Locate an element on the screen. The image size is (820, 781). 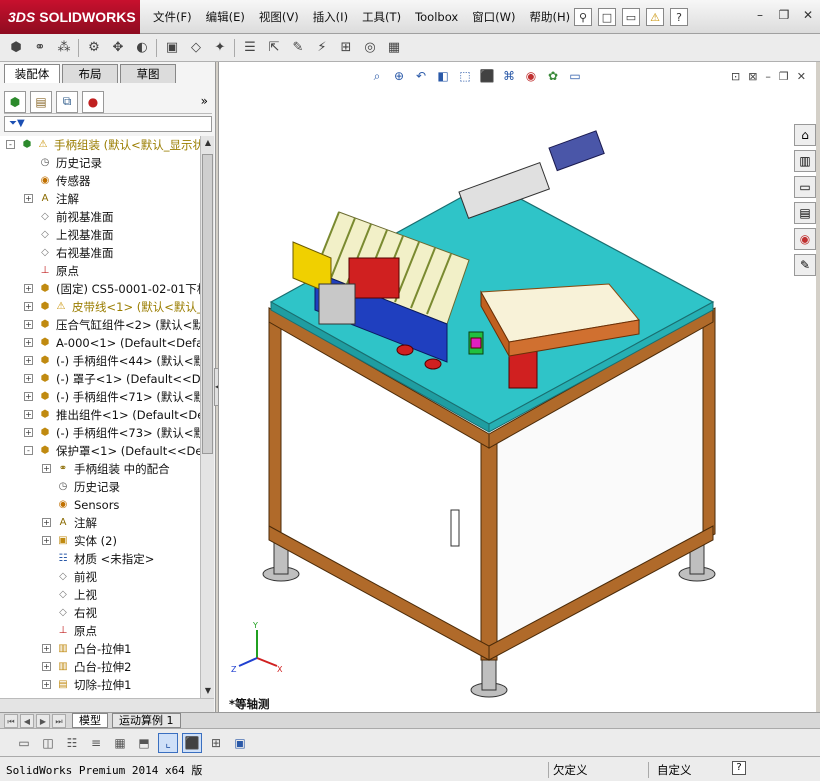
tree-item: + ⬢ 推出组件<1> (Default<Defau is located at coordinates (100, 415).